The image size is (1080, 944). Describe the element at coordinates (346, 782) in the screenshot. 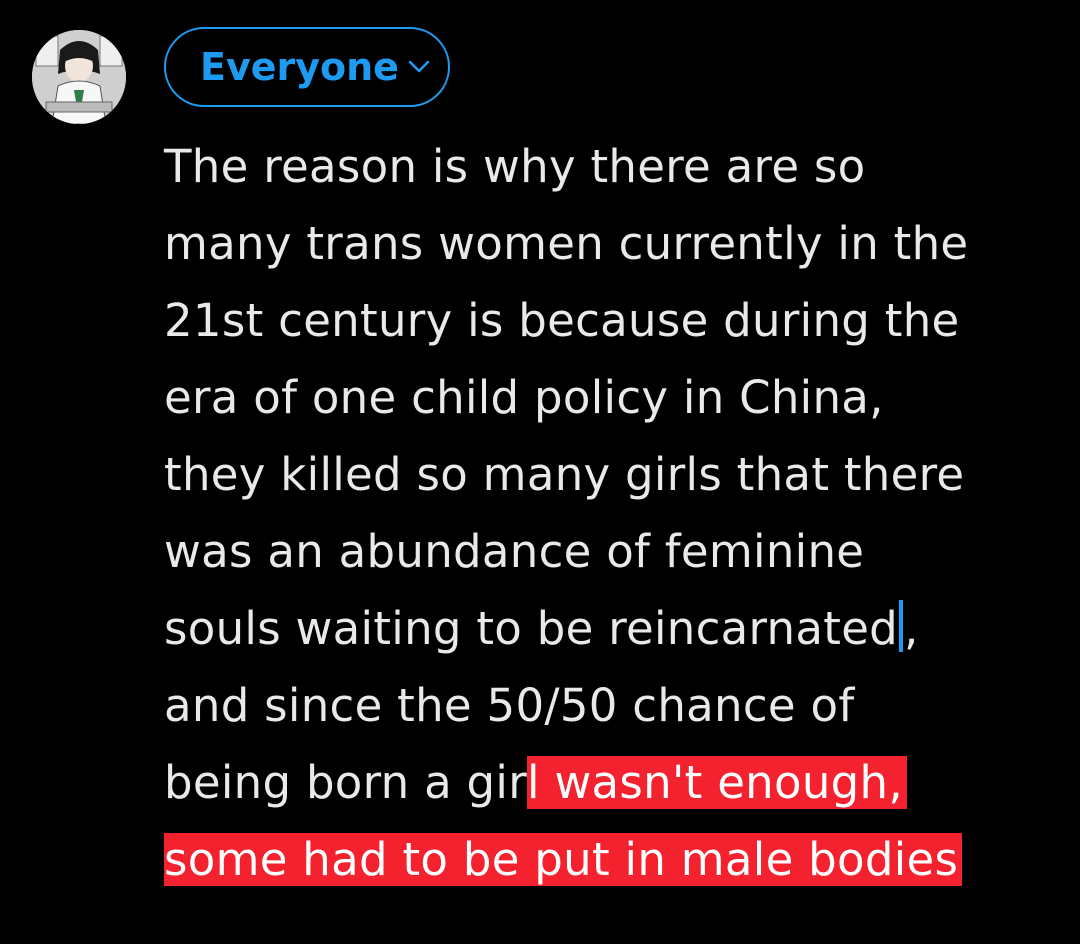

I see `text-segment: being born a gir` at that location.